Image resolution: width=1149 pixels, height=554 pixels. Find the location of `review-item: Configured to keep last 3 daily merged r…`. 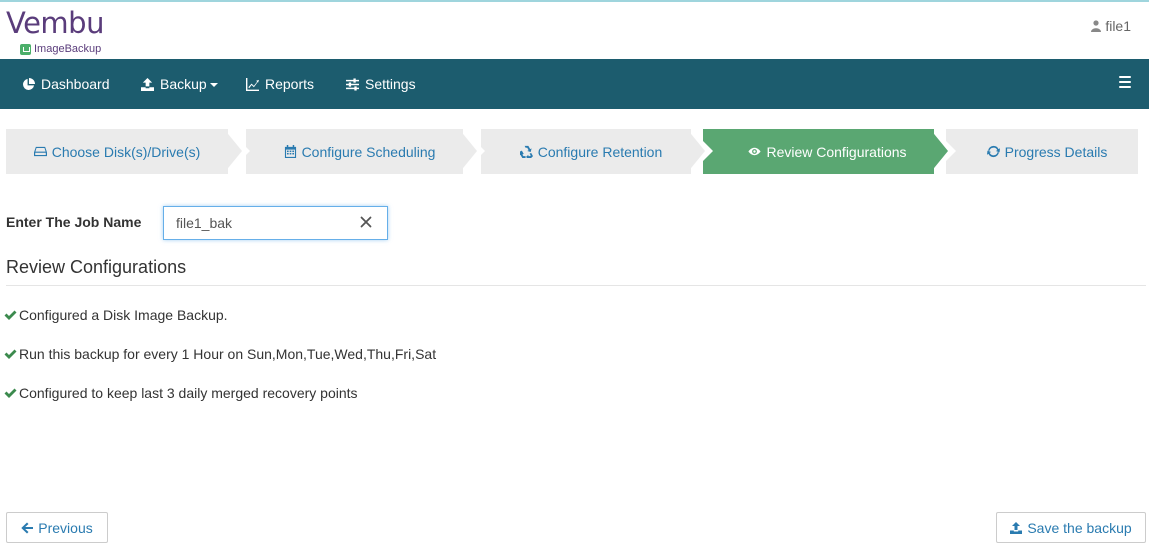

review-item: Configured to keep last 3 daily merged r… is located at coordinates (181, 393).